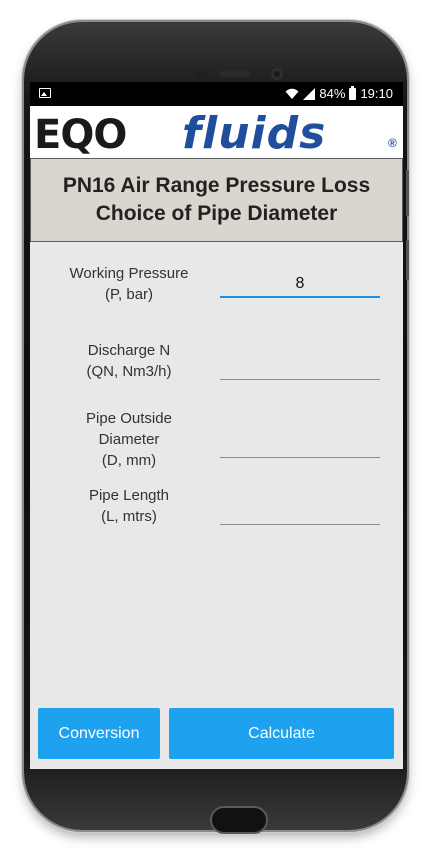 This screenshot has width=433, height=853. What do you see at coordinates (235, 74) in the screenshot?
I see `earpiece-speaker` at bounding box center [235, 74].